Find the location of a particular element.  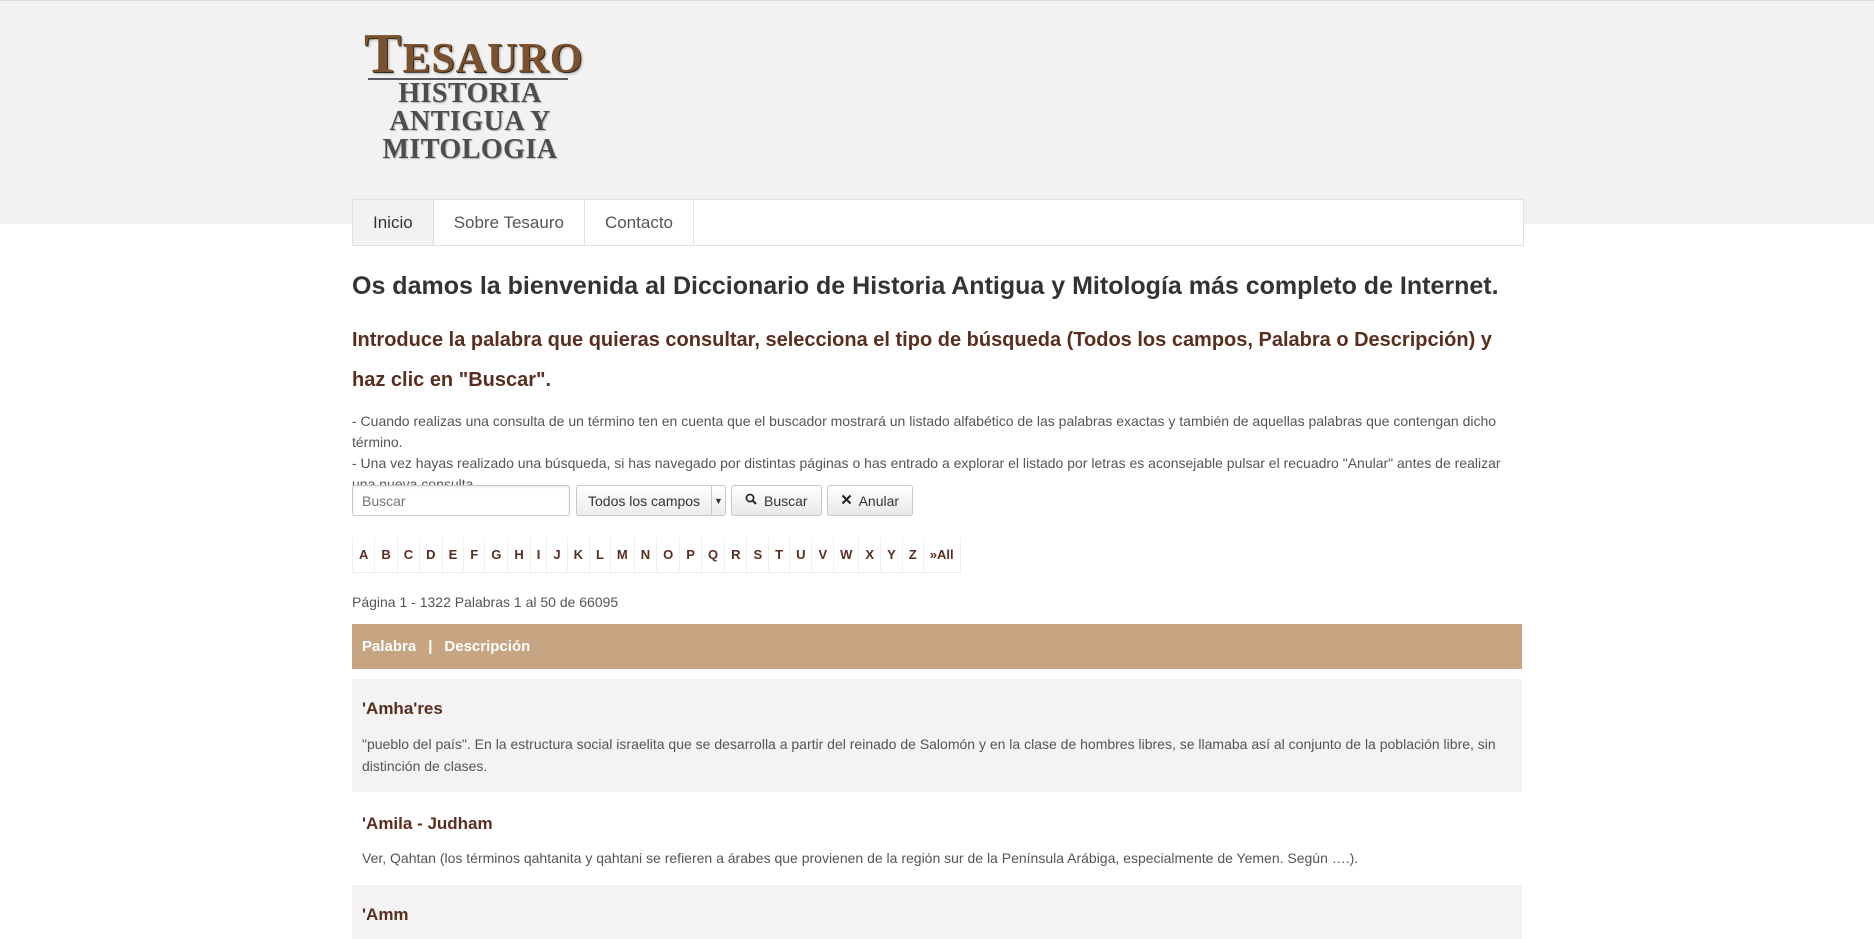

search-type-select: Todos los campos ▼ is located at coordinates (651, 500).